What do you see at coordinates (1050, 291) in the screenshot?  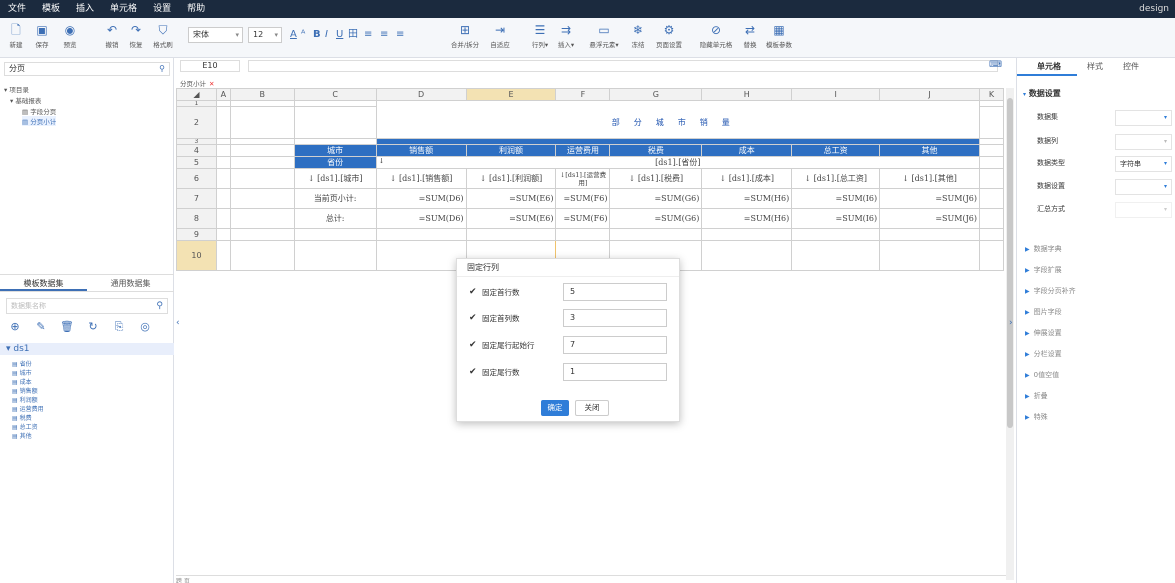 I see `section-field-paging-fill: ▶ 字段分页补齐` at bounding box center [1050, 291].